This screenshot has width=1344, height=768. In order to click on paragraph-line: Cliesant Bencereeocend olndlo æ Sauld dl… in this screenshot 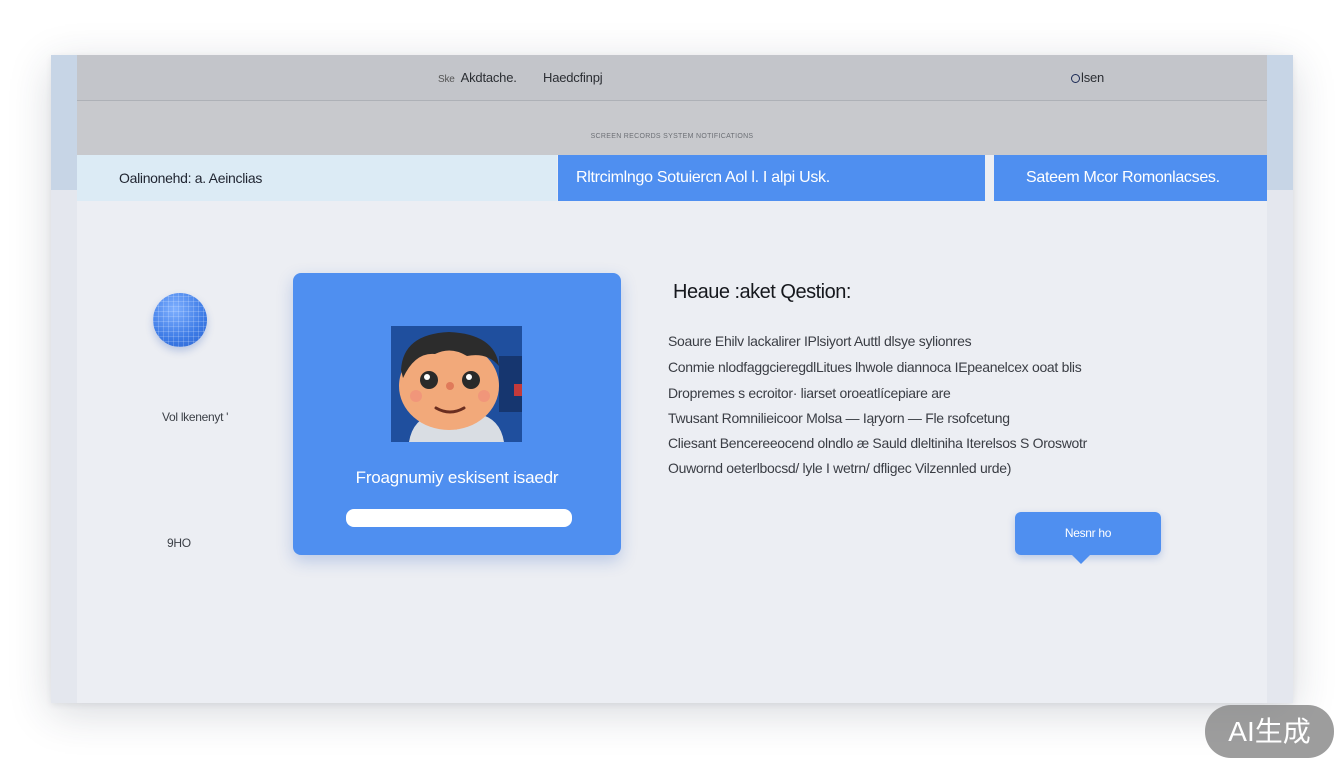, I will do `click(877, 443)`.